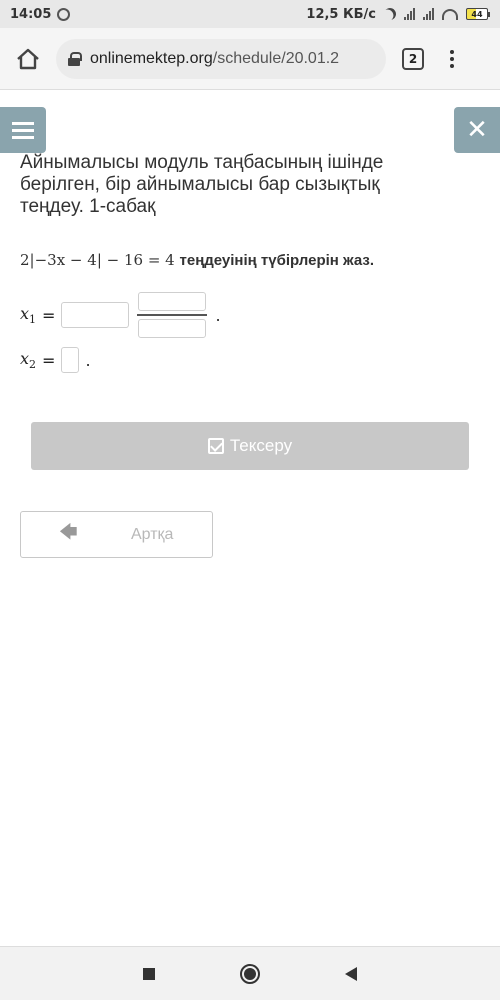 Image resolution: width=500 pixels, height=1000 pixels. What do you see at coordinates (409, 14) in the screenshot?
I see `signal-icon` at bounding box center [409, 14].